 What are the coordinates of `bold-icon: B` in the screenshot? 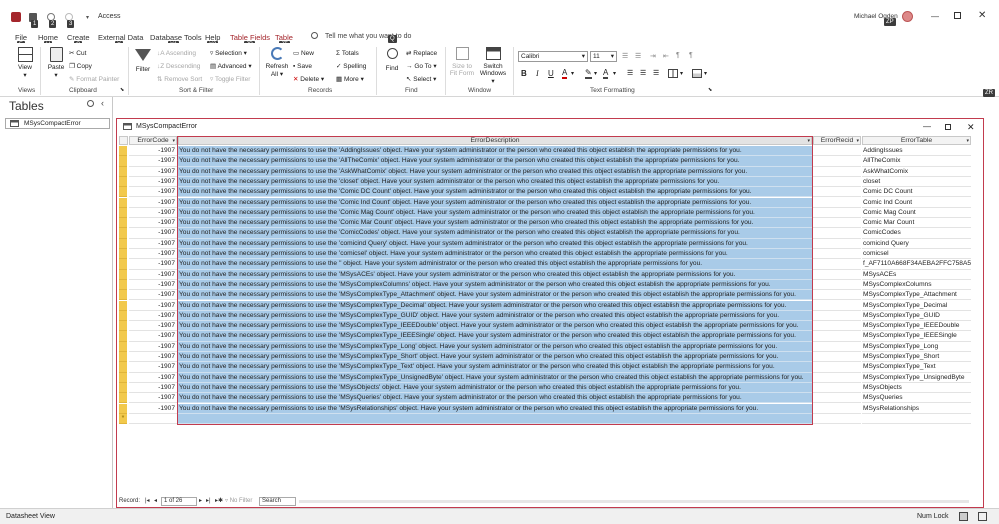 It's located at (524, 73).